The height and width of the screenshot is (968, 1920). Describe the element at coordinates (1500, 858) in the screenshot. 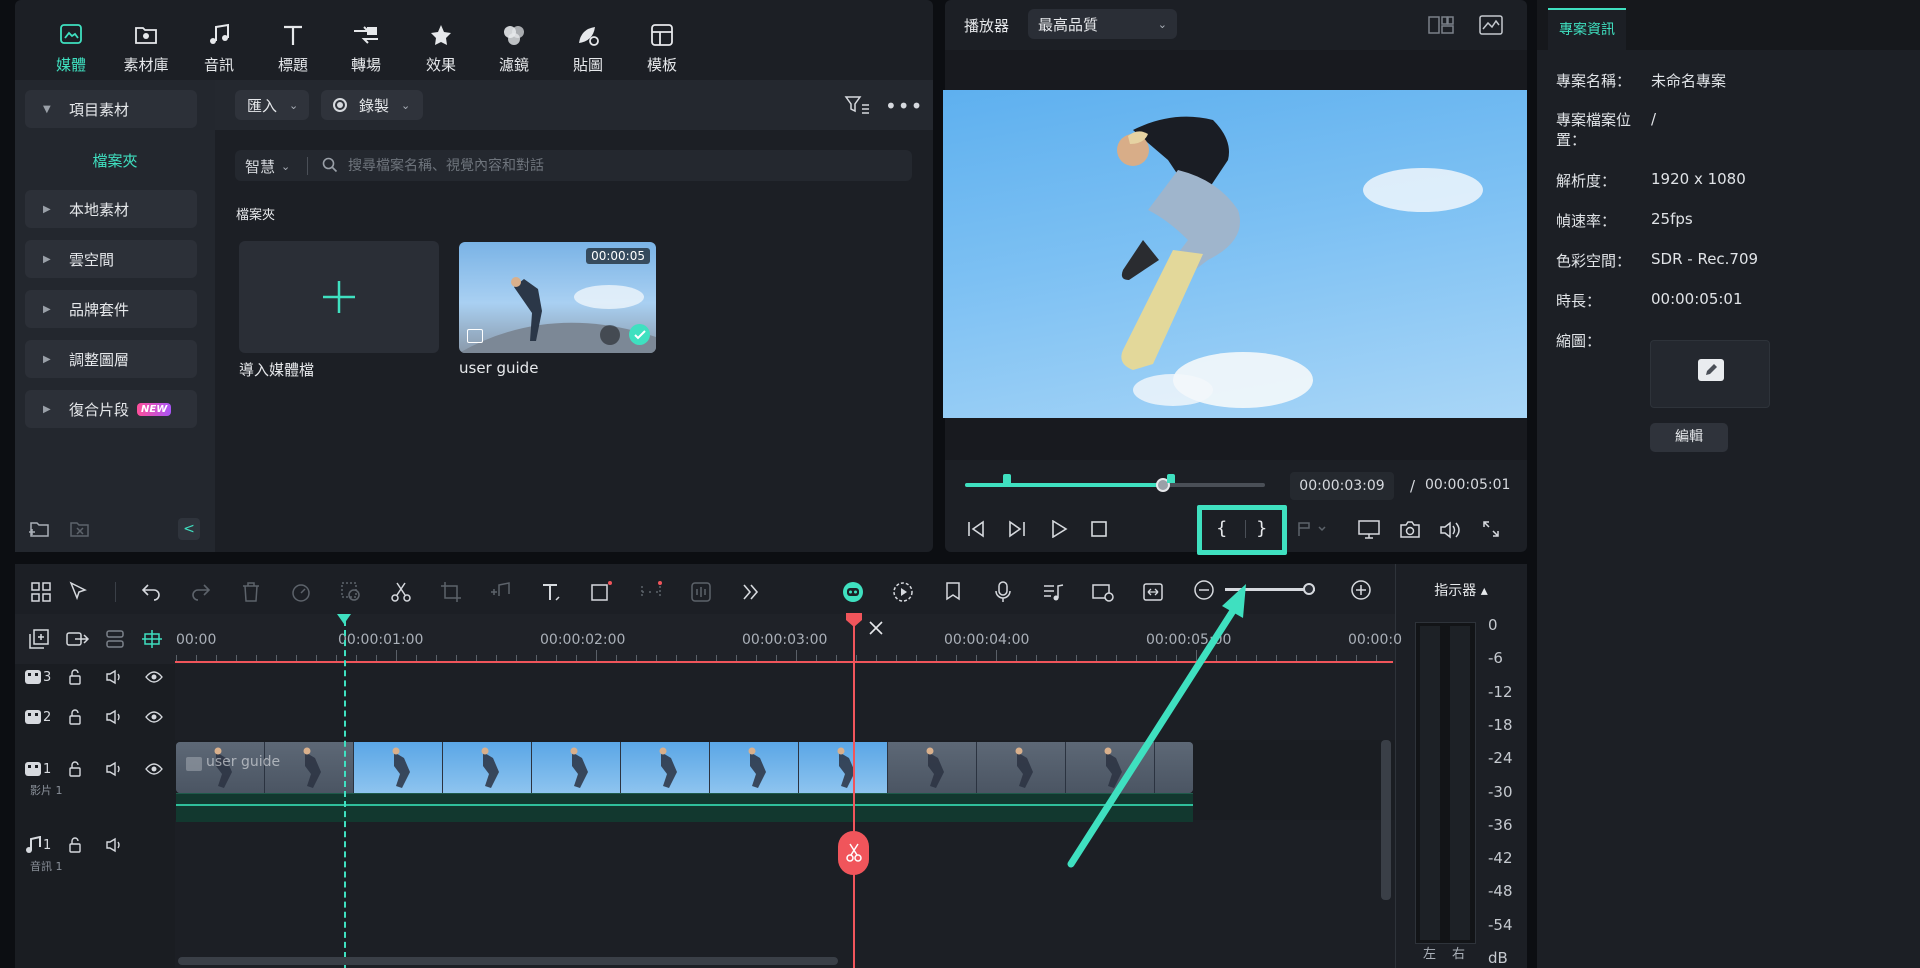

I see `db-scale-label: -42` at that location.